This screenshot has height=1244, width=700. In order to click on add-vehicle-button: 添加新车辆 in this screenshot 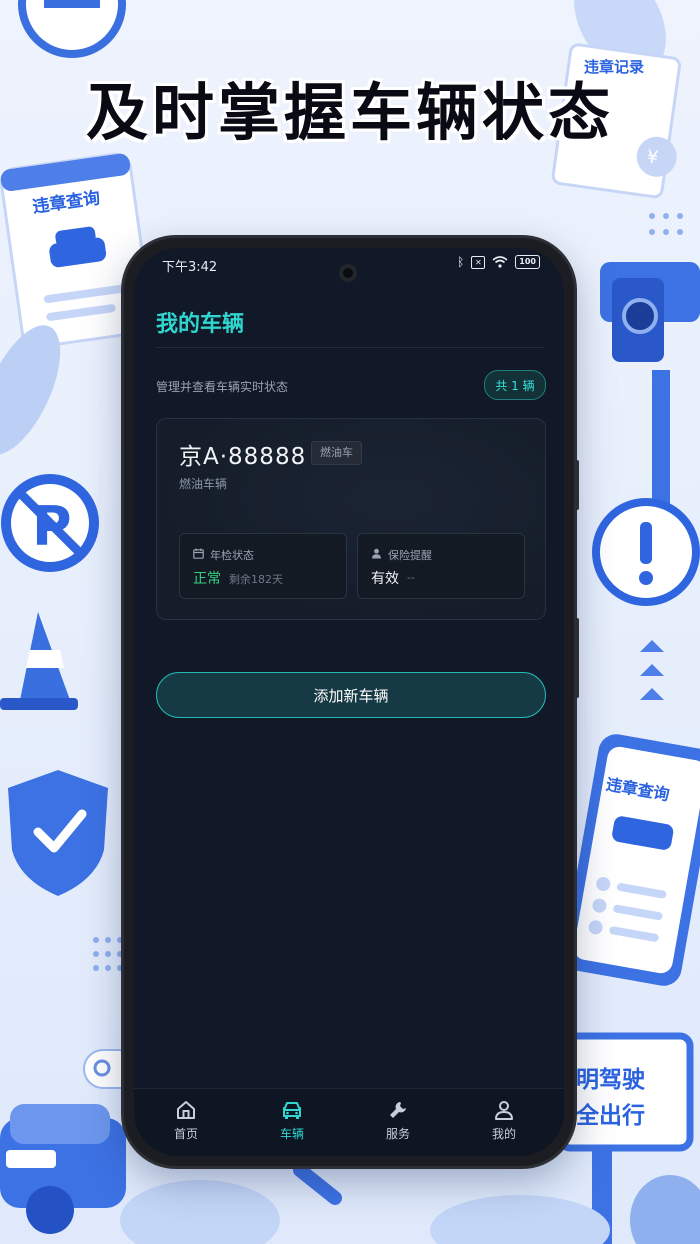, I will do `click(351, 695)`.